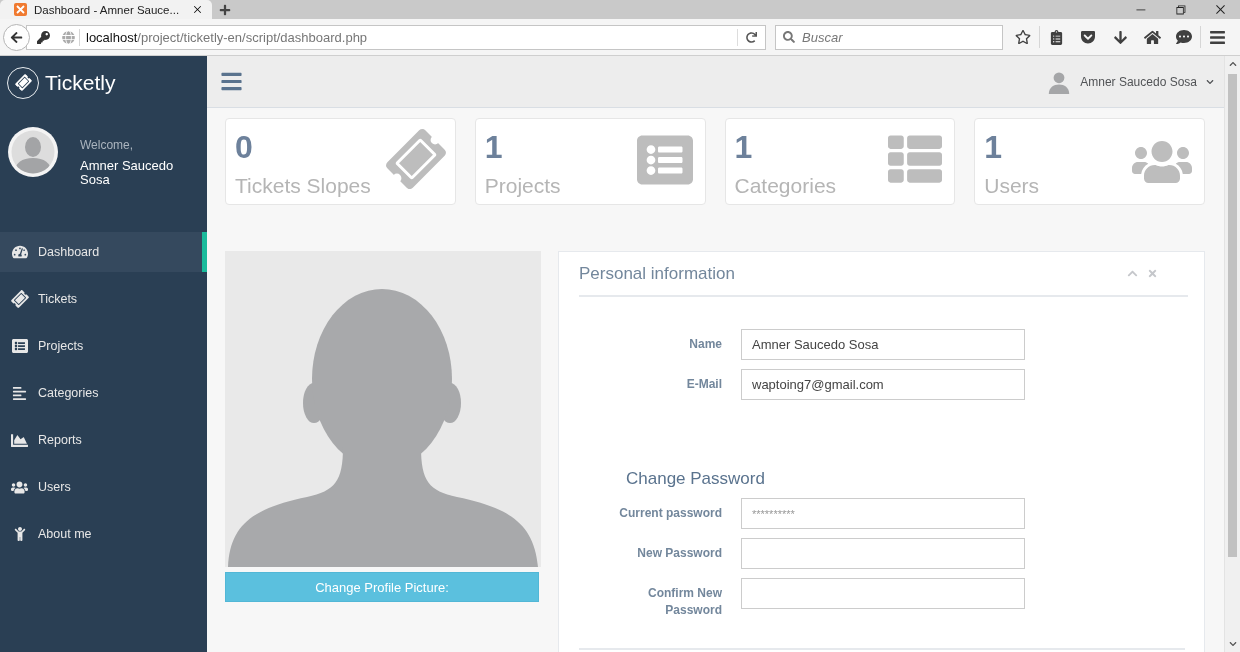 This screenshot has height=652, width=1240. What do you see at coordinates (19, 393) in the screenshot?
I see `lines-icon` at bounding box center [19, 393].